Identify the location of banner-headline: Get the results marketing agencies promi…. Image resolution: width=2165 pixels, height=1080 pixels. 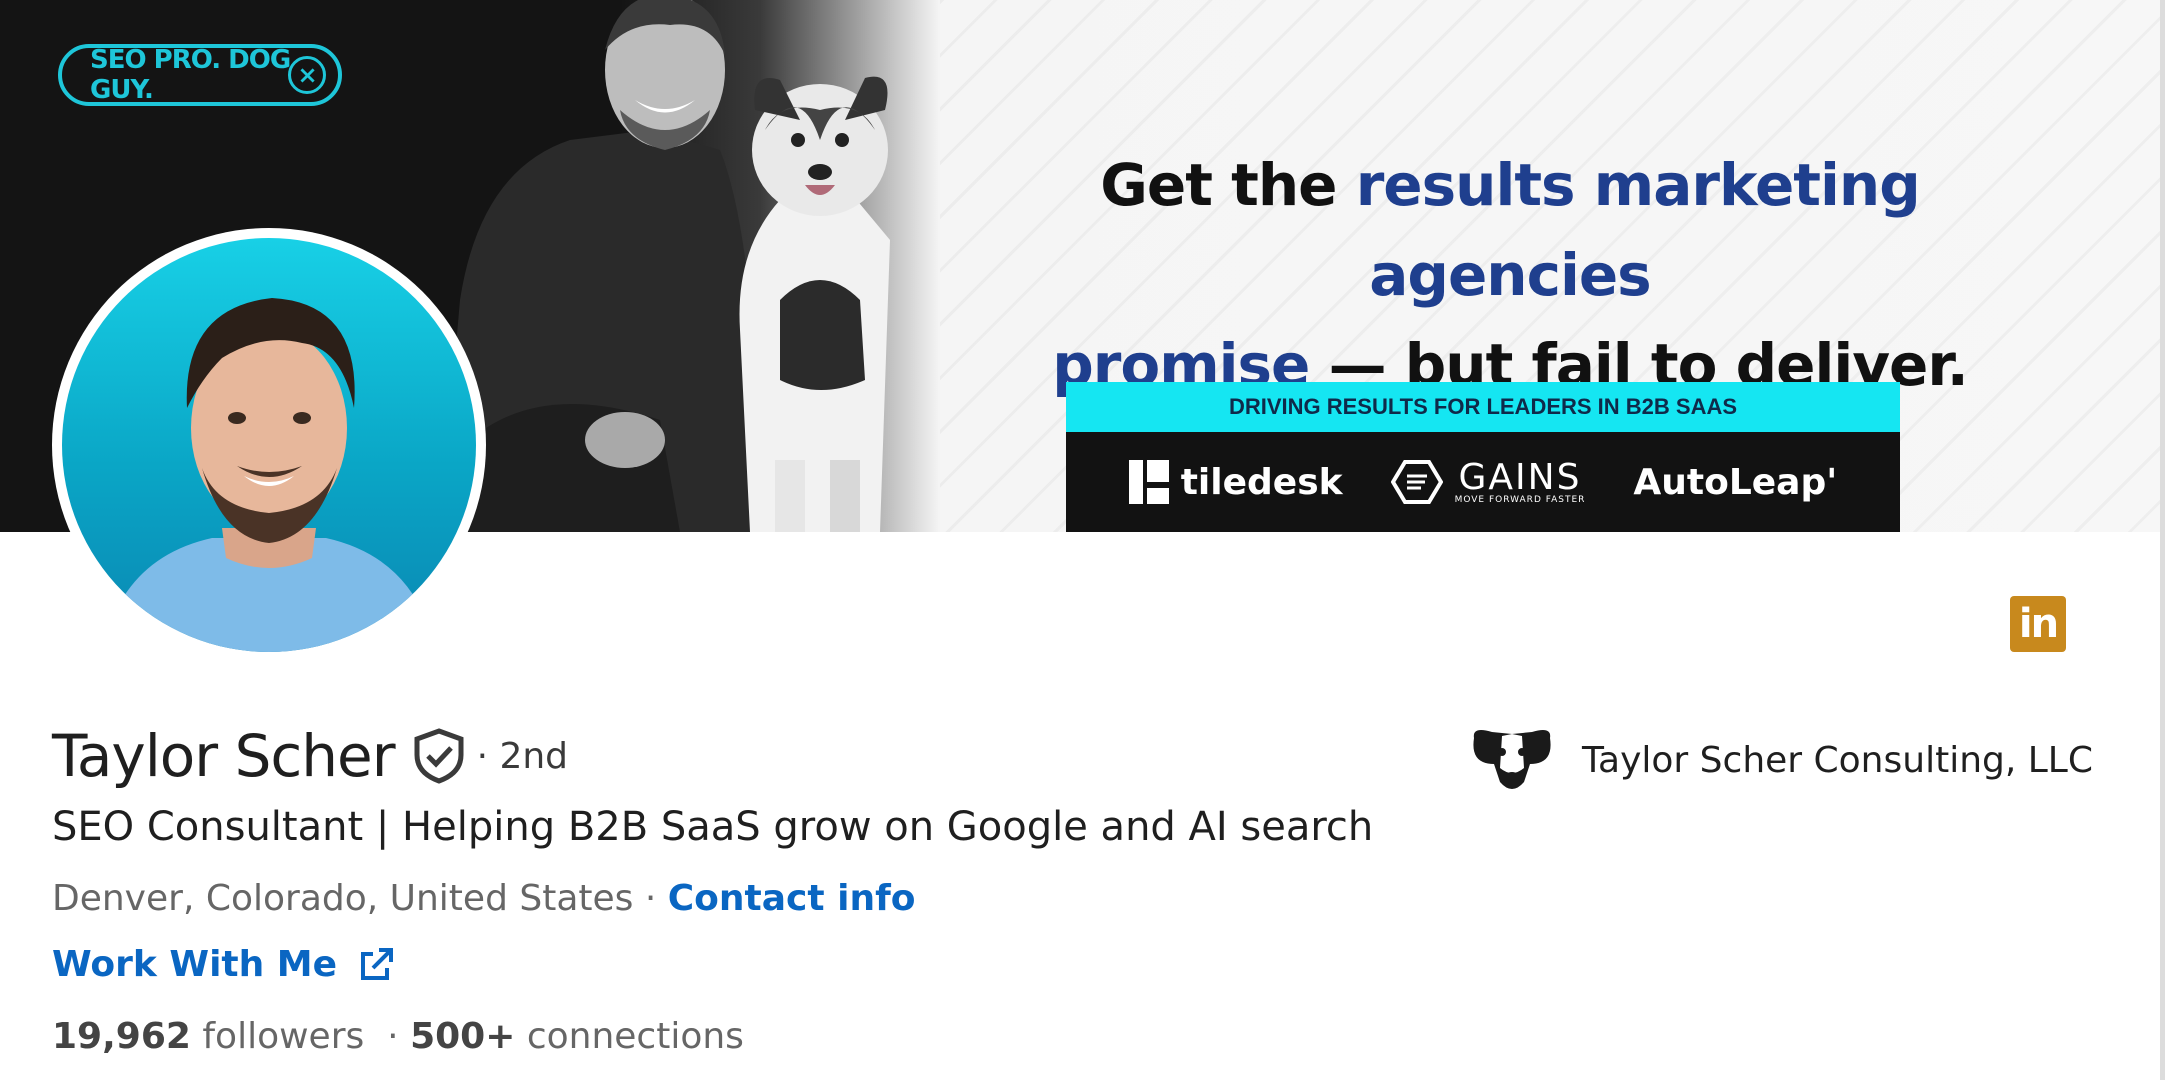
(1510, 275).